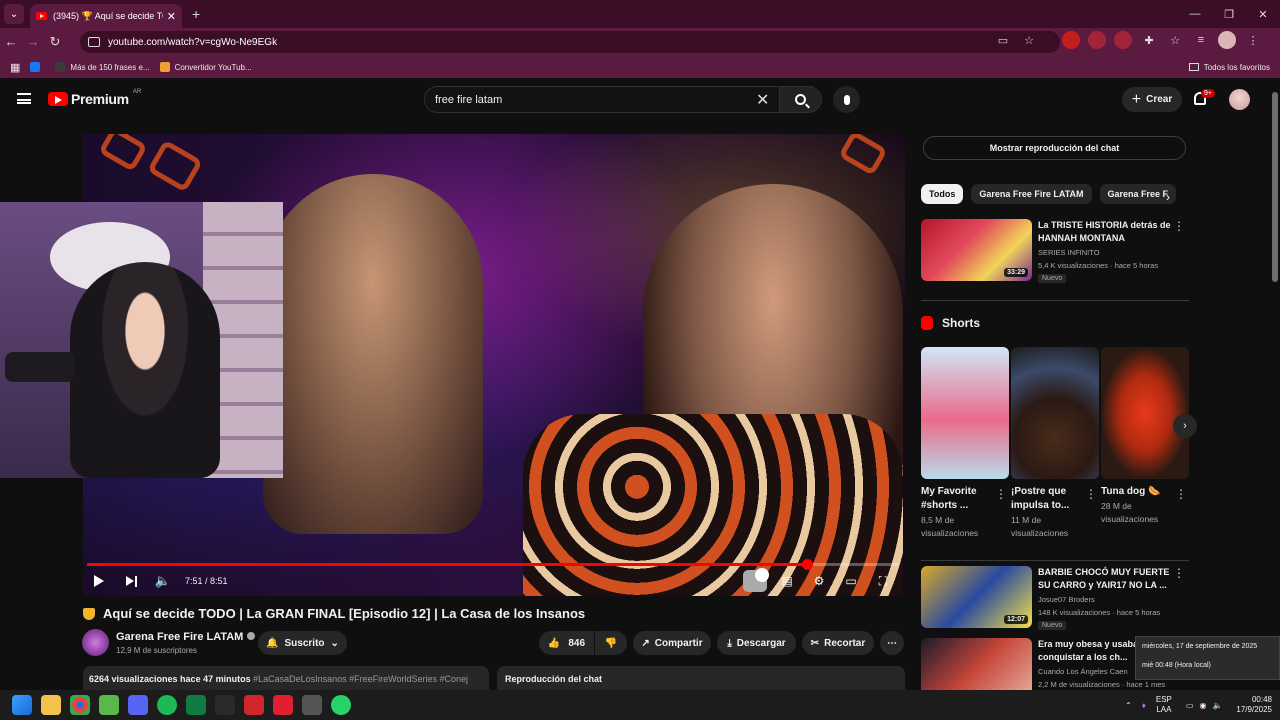  Describe the element at coordinates (1254, 705) in the screenshot. I see `taskbar-clock: 00:48 17/9/2025` at that location.